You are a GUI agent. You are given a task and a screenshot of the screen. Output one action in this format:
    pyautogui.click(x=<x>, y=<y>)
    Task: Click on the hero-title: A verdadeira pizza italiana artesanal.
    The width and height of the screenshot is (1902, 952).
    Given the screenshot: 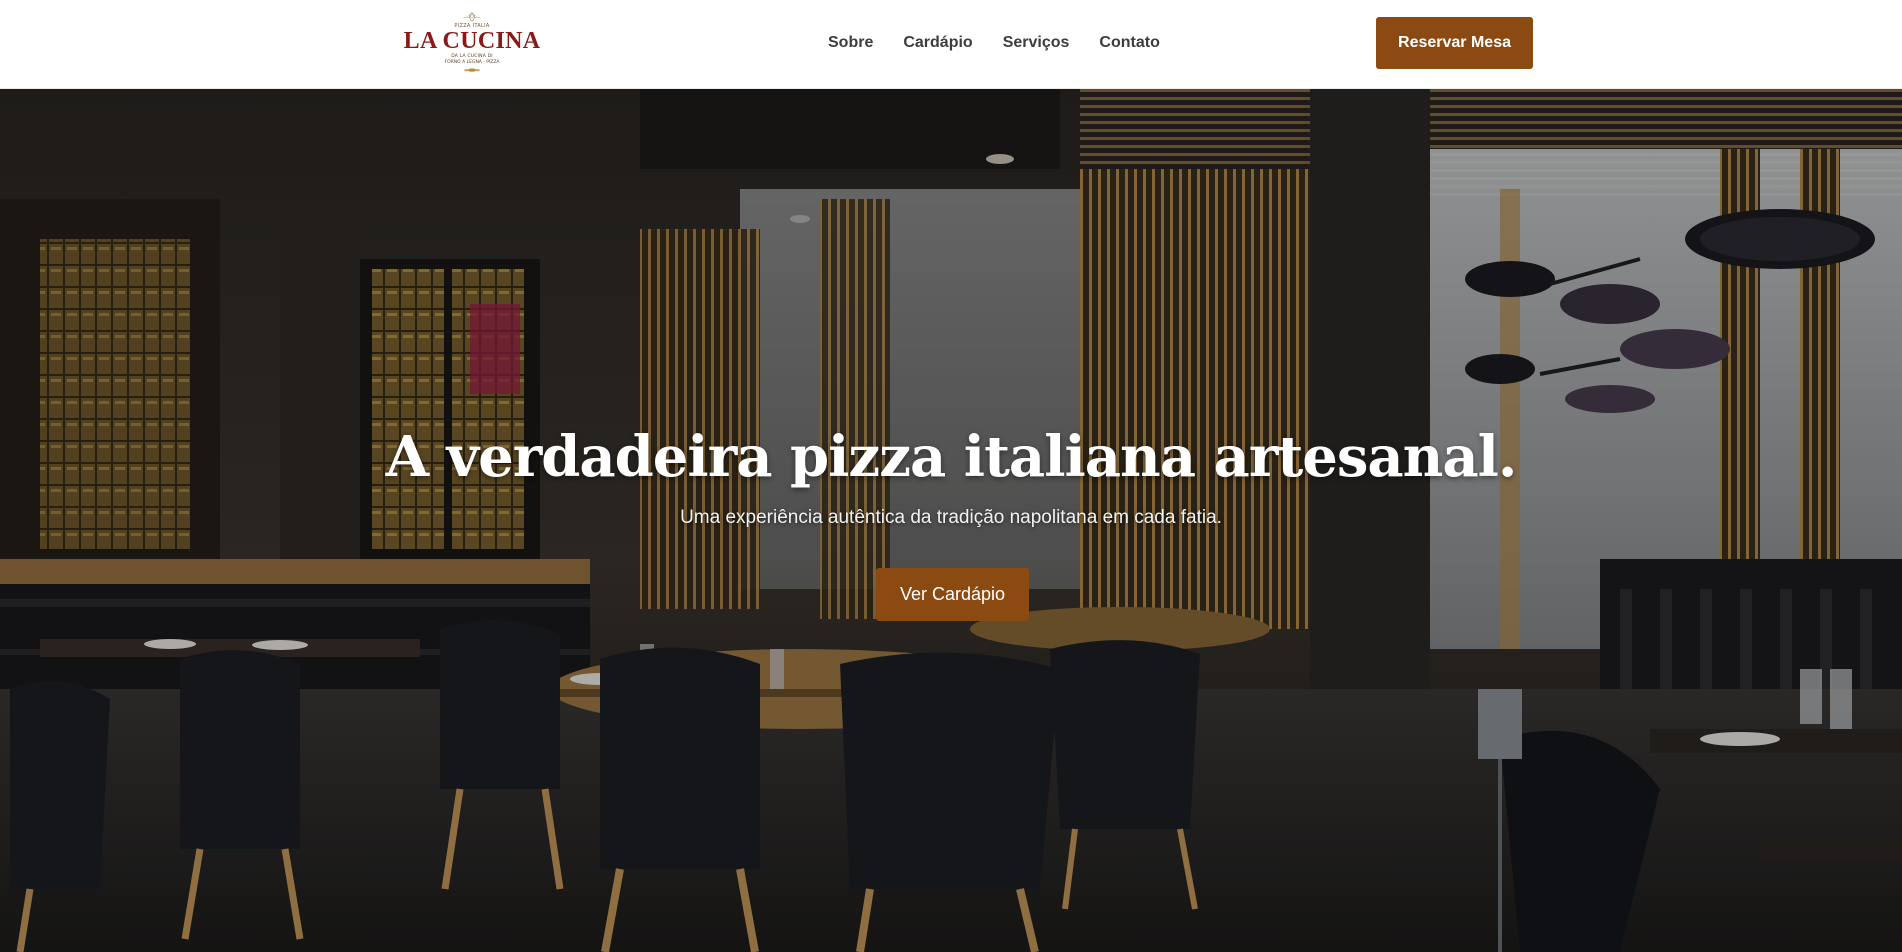 What is the action you would take?
    pyautogui.click(x=951, y=457)
    